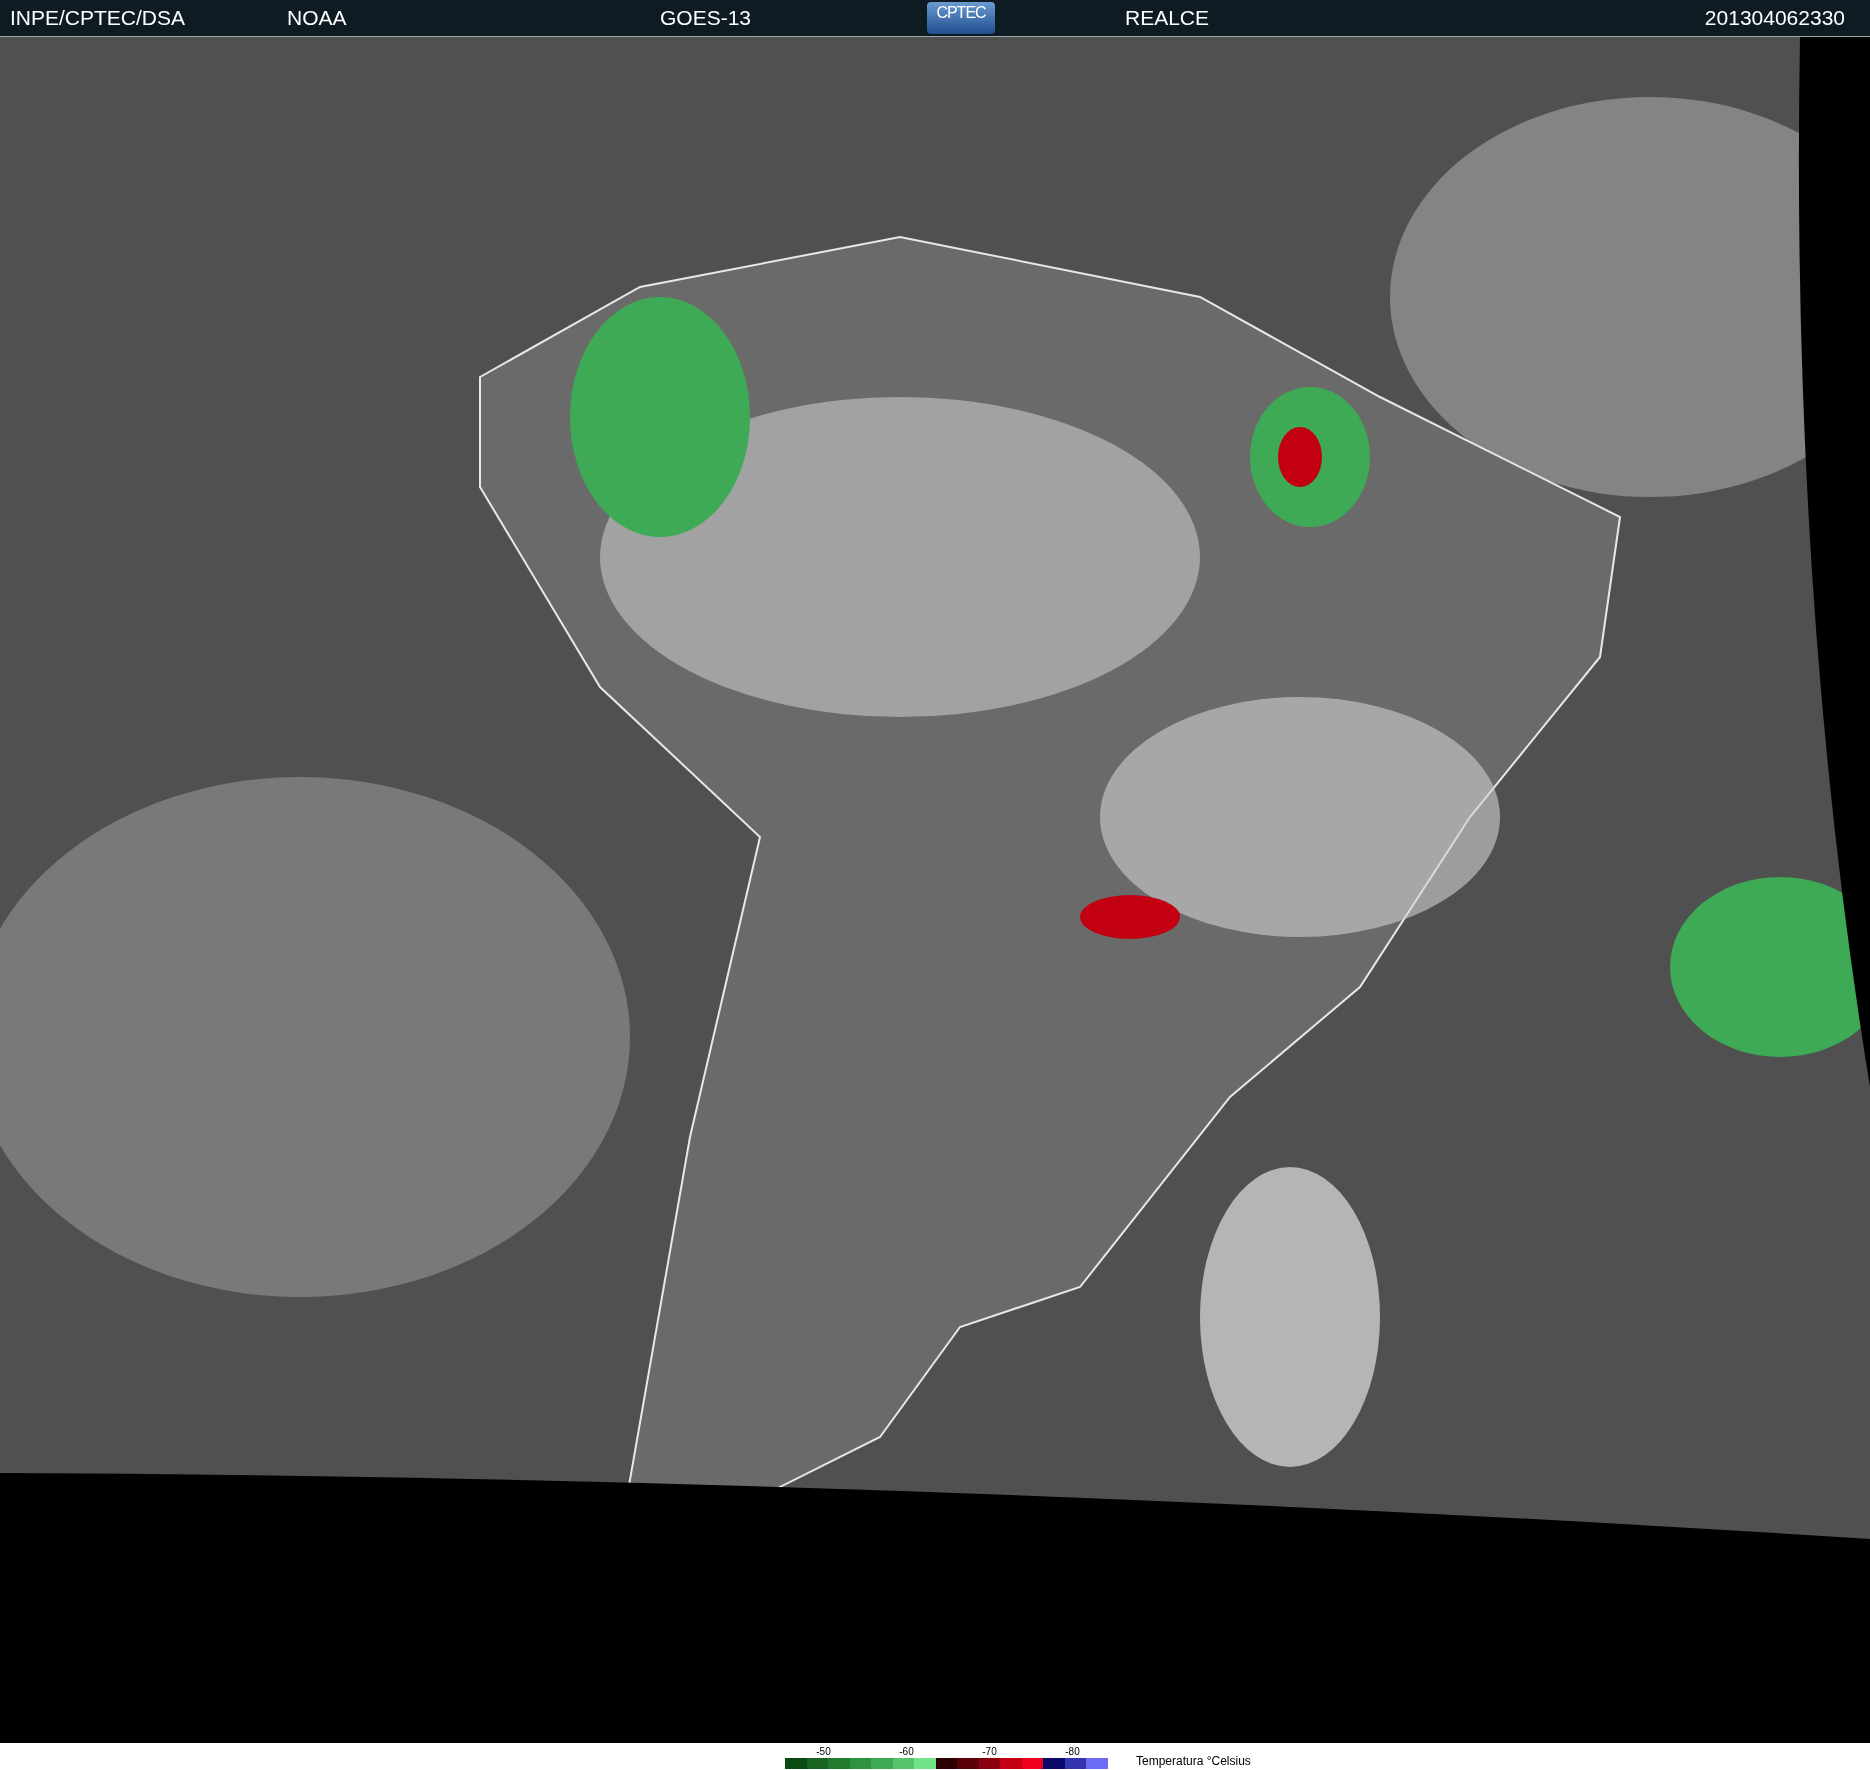 Image resolution: width=1870 pixels, height=1770 pixels. I want to click on timestamp-label: 201304062330, so click(1774, 18).